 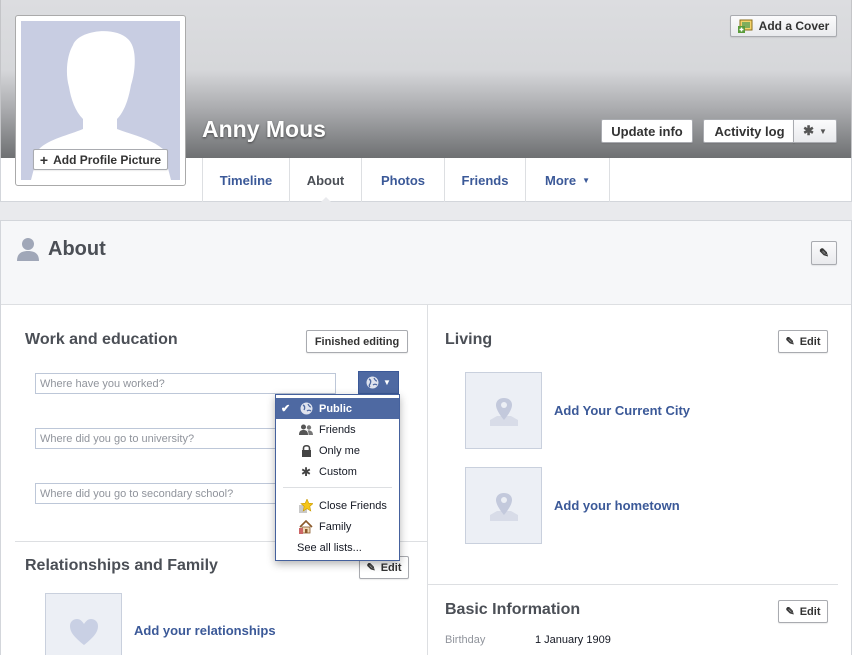 I want to click on about-edit-button: ✎, so click(x=824, y=253).